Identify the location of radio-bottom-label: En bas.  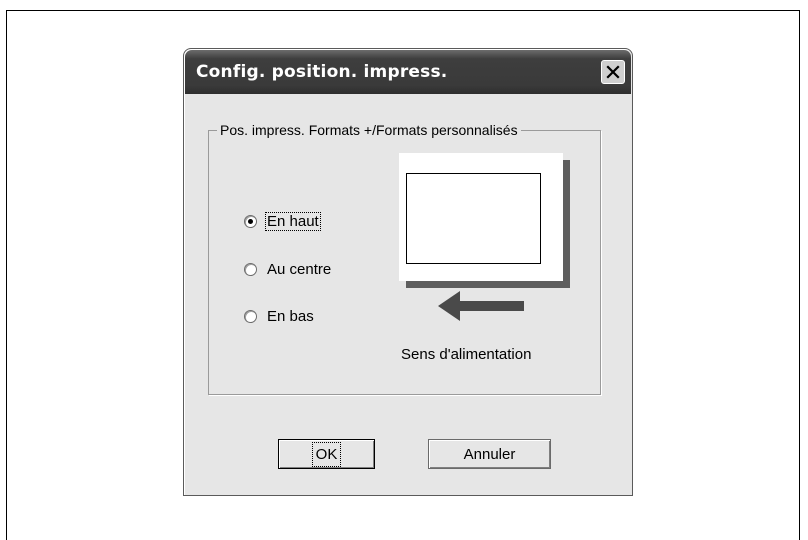
(290, 316).